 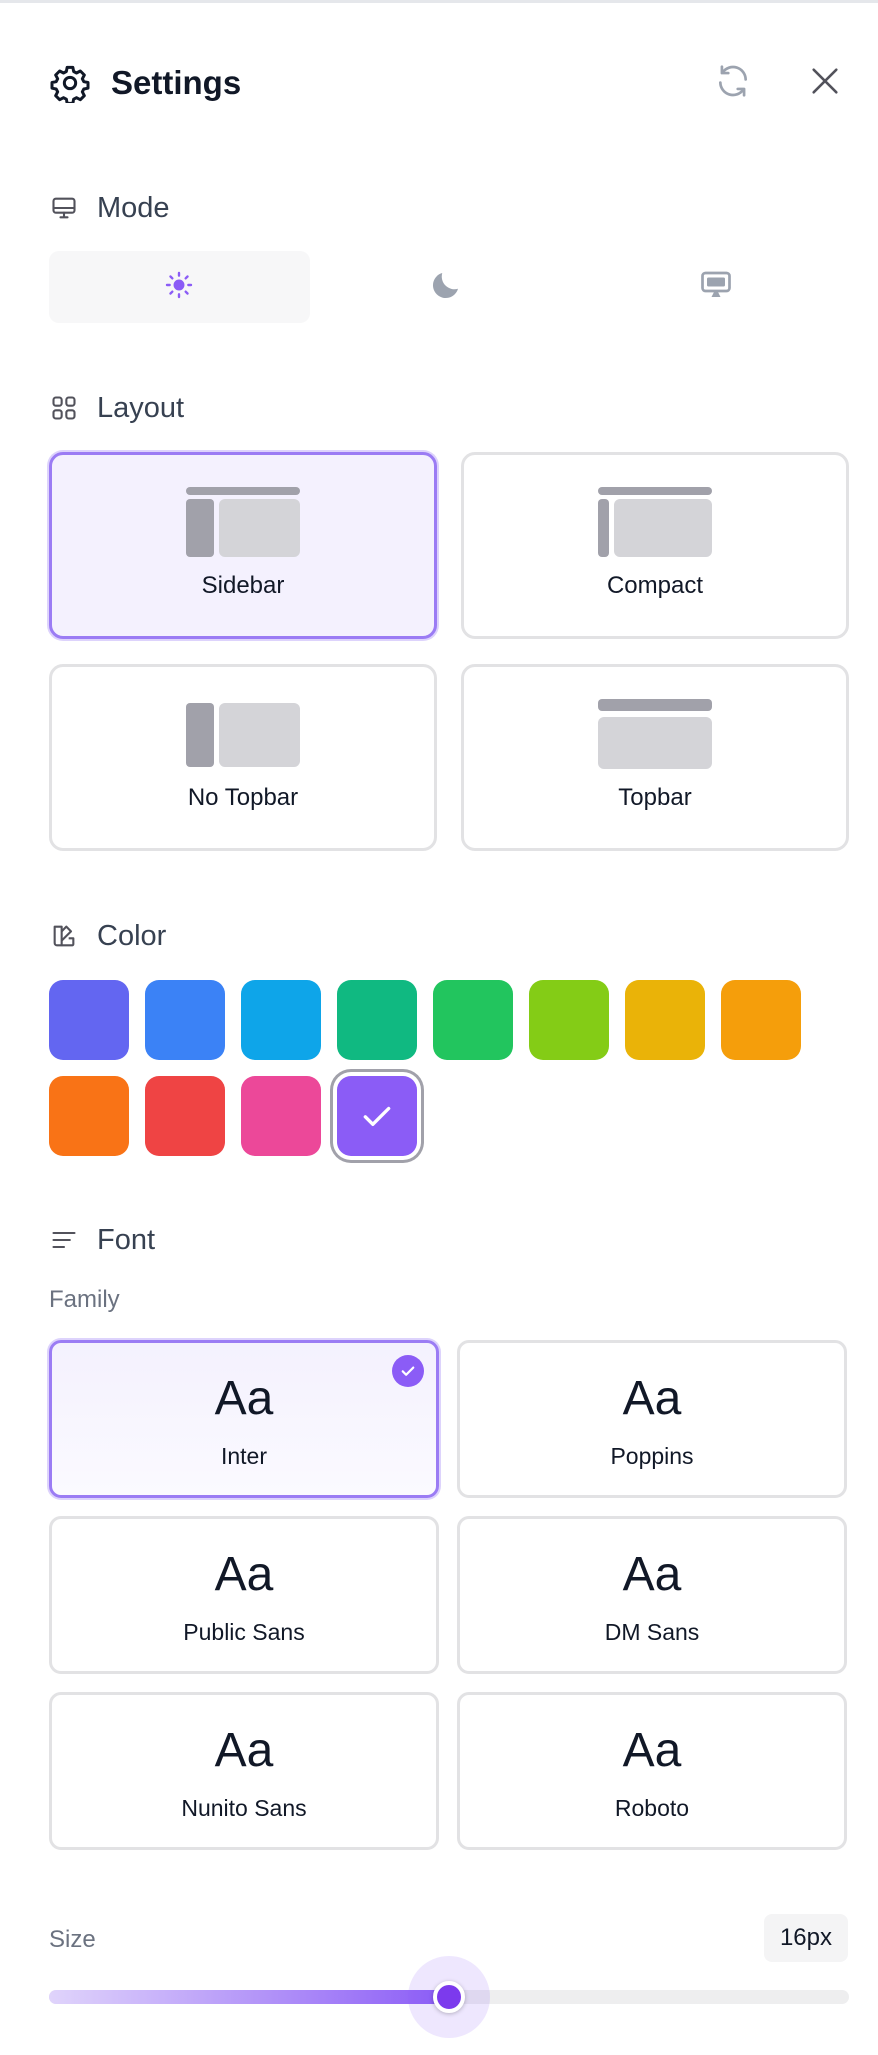 I want to click on font-name: Poppins, so click(x=652, y=1456).